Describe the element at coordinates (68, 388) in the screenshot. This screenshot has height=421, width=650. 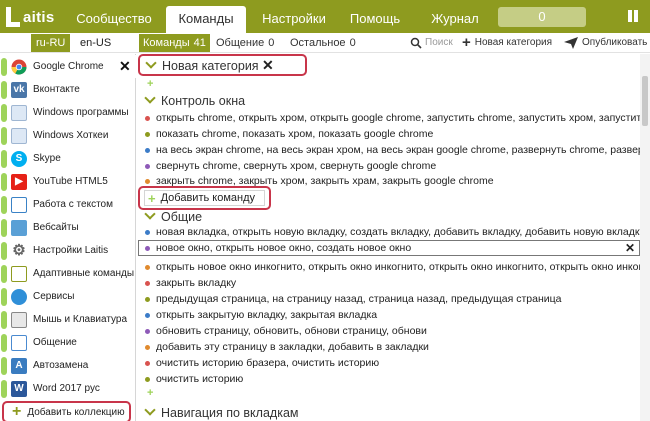
I see `sidebar-item-word: W Word 2017 рус` at that location.